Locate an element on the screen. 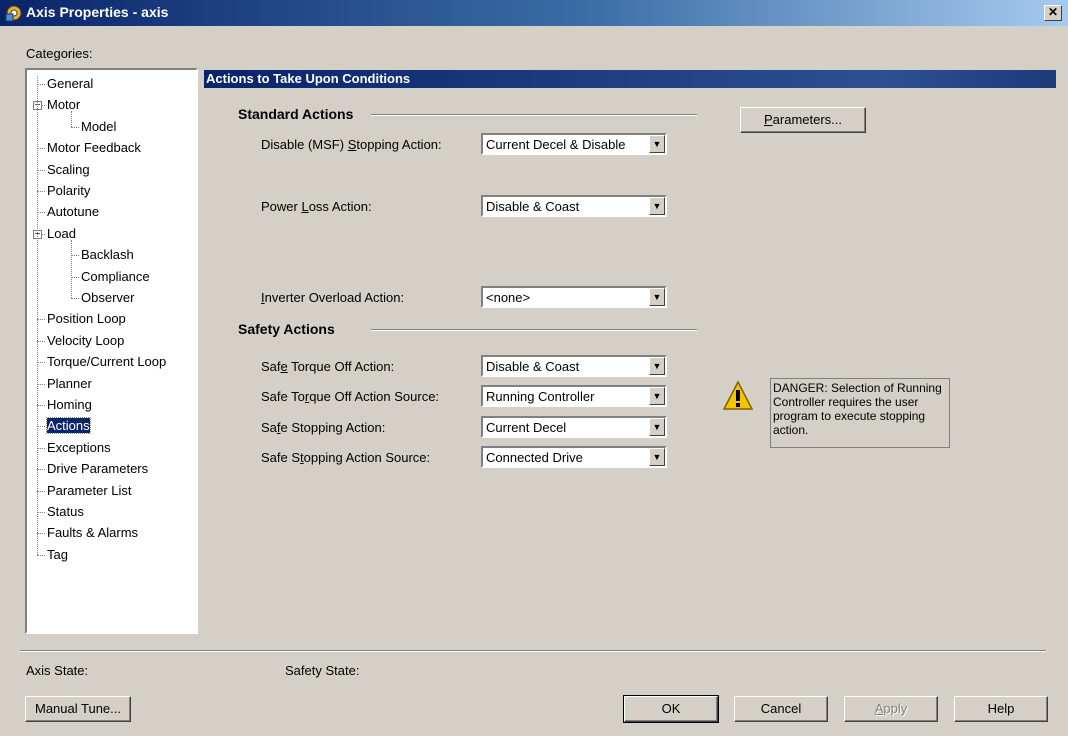  tree-item-faults-alarms: Faults & Alarms is located at coordinates (92, 533).